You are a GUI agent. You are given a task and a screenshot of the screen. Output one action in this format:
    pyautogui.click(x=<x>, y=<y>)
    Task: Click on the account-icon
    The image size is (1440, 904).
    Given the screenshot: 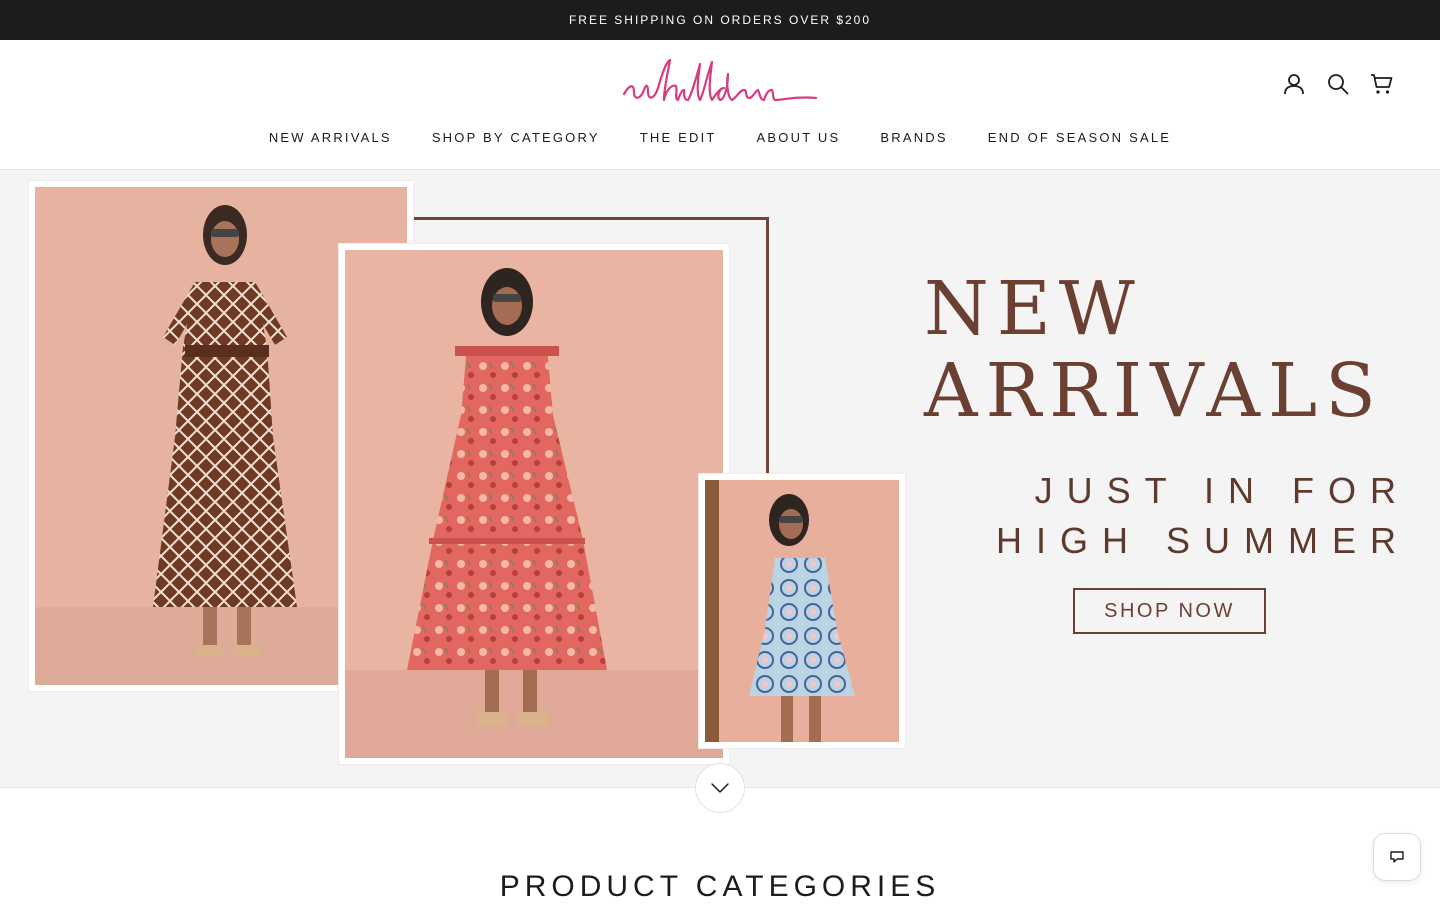 What is the action you would take?
    pyautogui.click(x=1294, y=84)
    